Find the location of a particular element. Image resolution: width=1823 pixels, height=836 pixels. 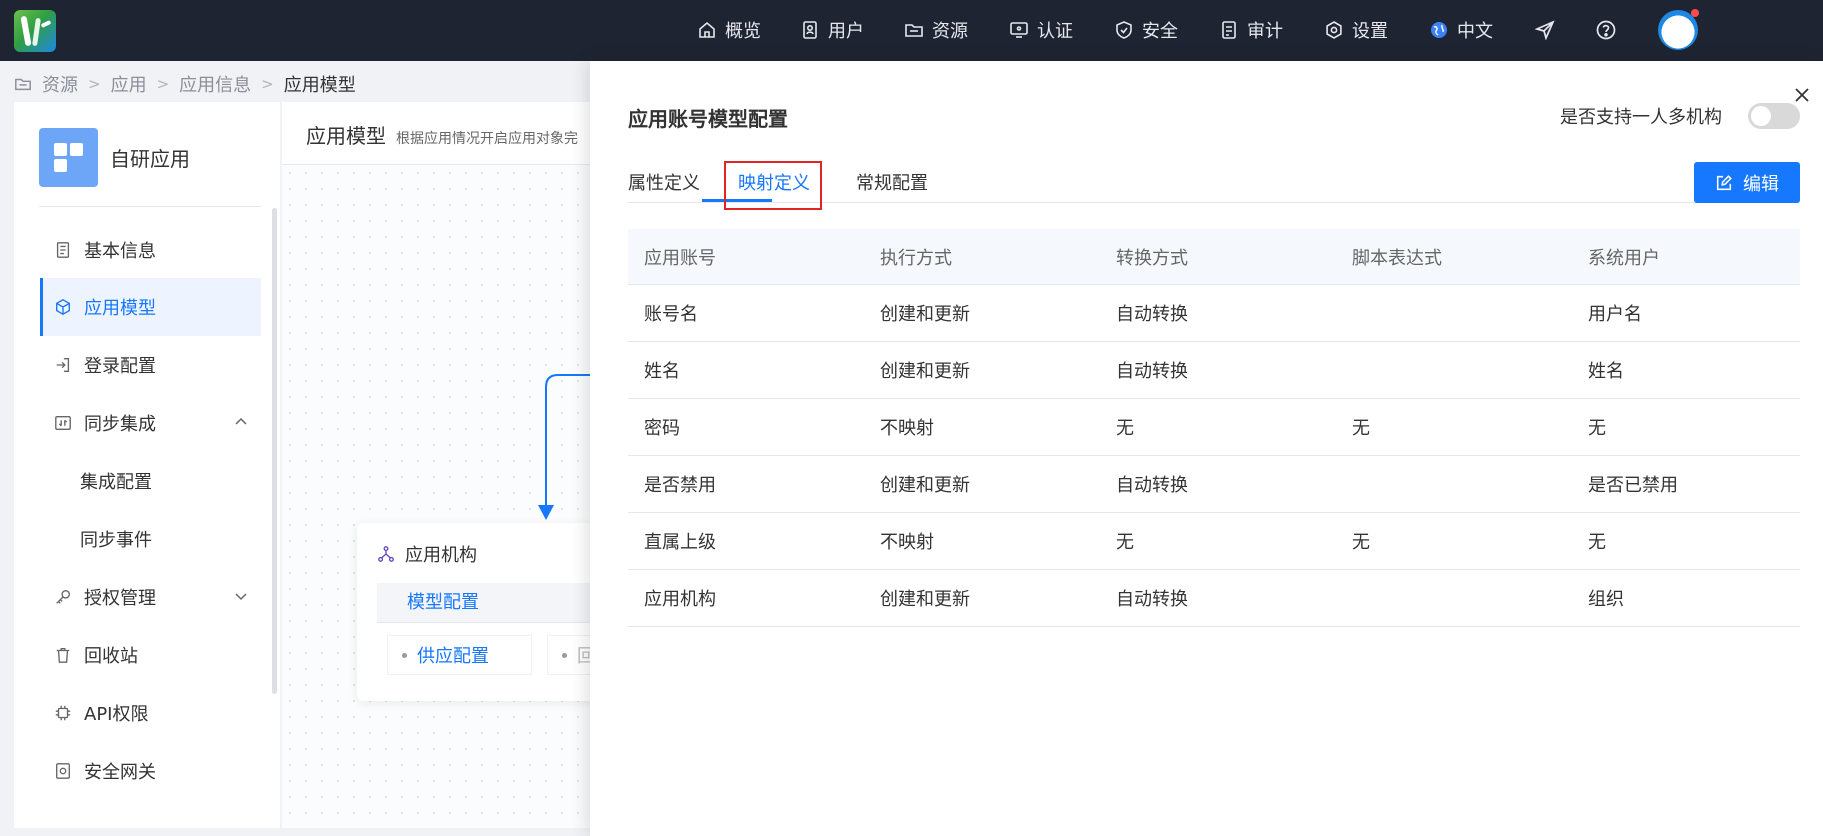

sidebar-item-label: 回收站 is located at coordinates (111, 656).